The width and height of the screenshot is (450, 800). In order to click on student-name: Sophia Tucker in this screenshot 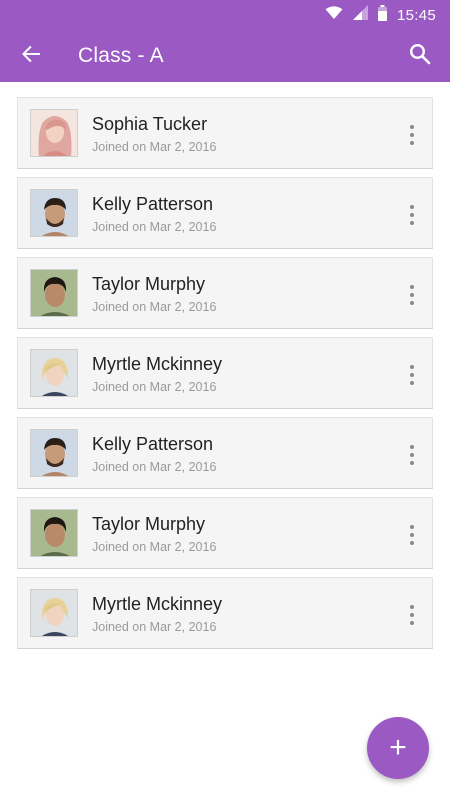, I will do `click(150, 123)`.